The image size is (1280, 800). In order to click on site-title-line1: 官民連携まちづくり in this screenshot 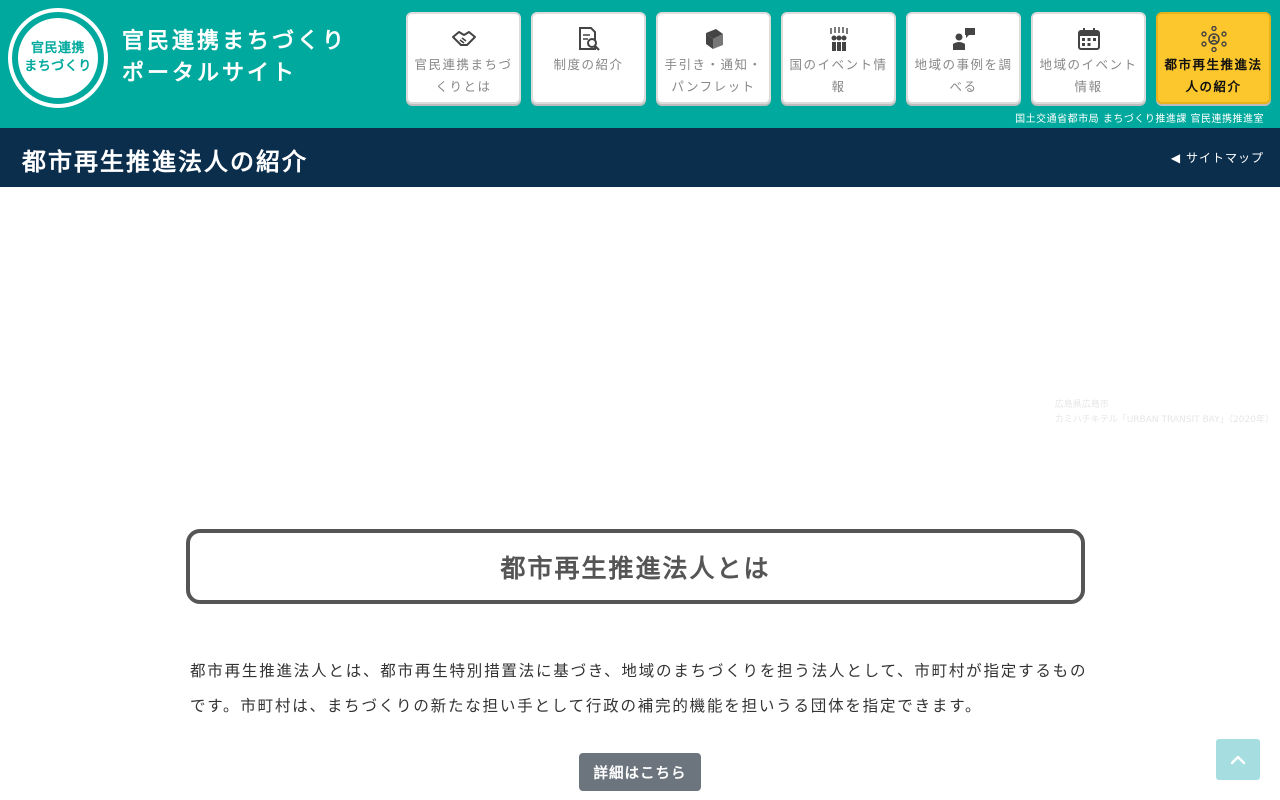, I will do `click(235, 41)`.